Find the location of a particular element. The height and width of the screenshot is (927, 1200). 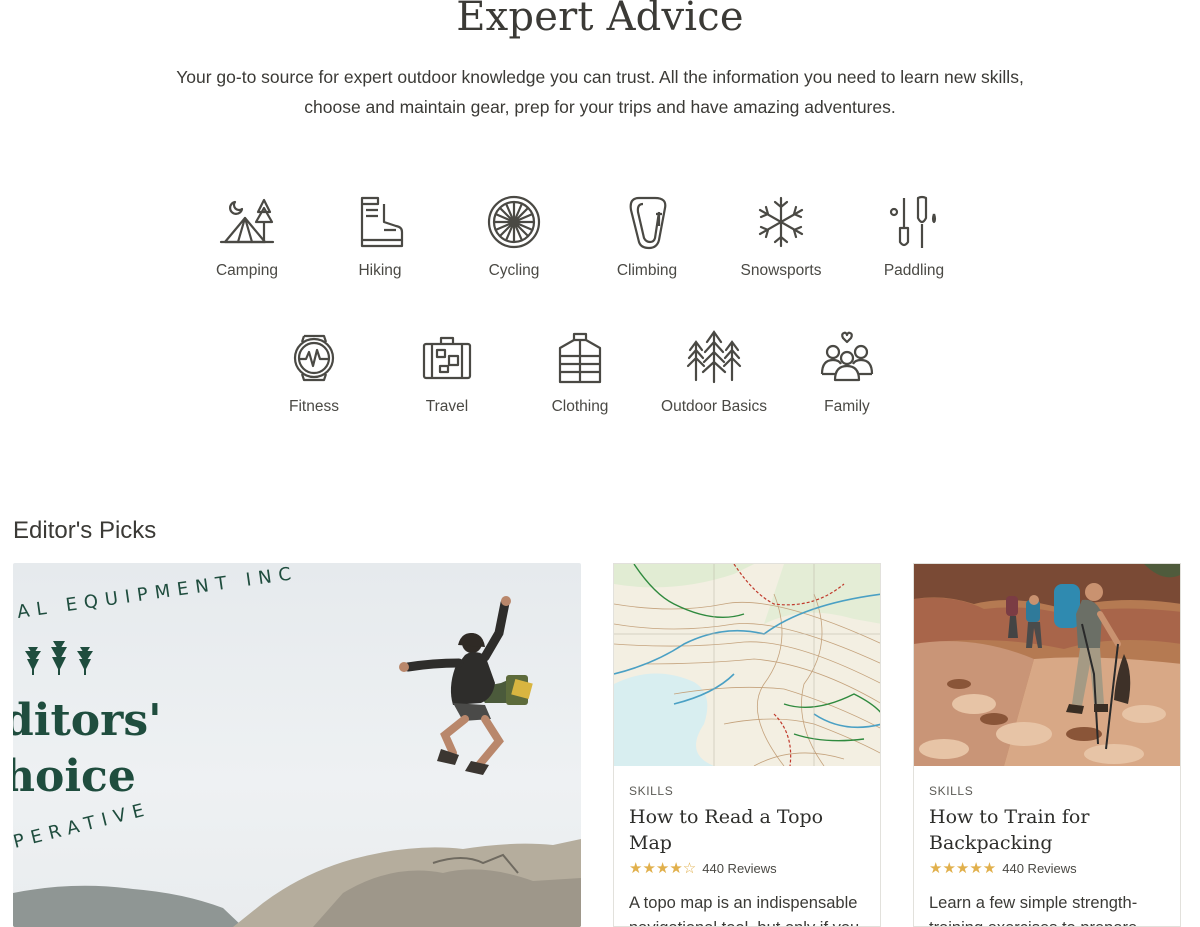

category-hiking: Hiking is located at coordinates (380, 237).